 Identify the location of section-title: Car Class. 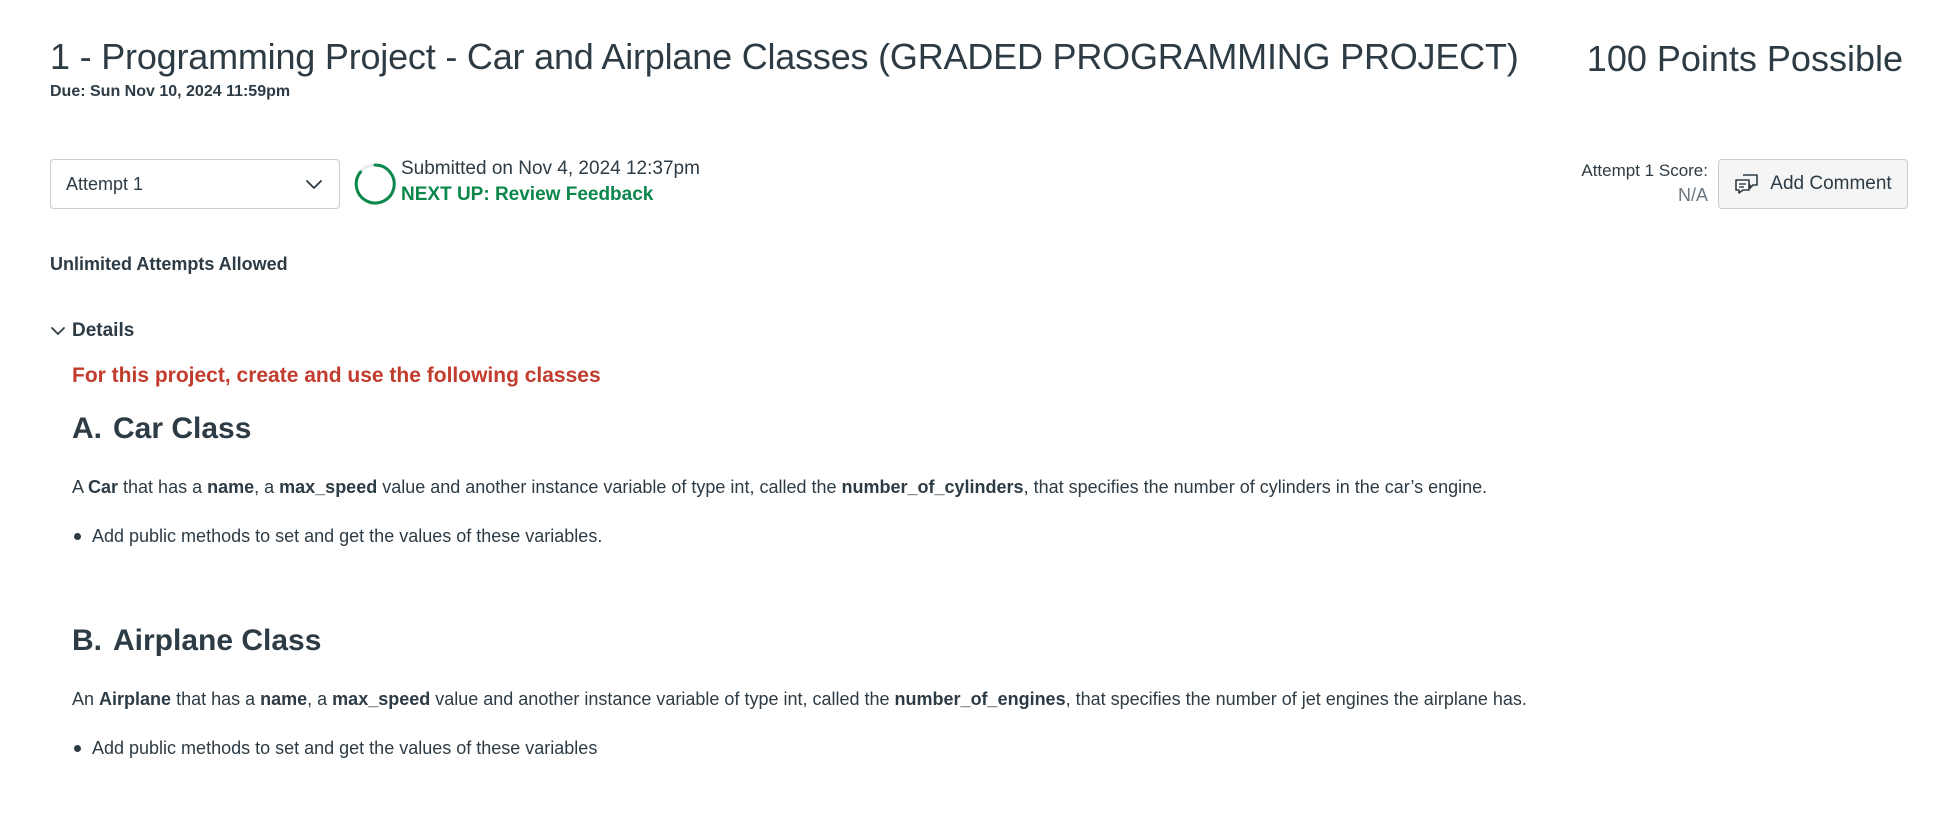
(182, 428).